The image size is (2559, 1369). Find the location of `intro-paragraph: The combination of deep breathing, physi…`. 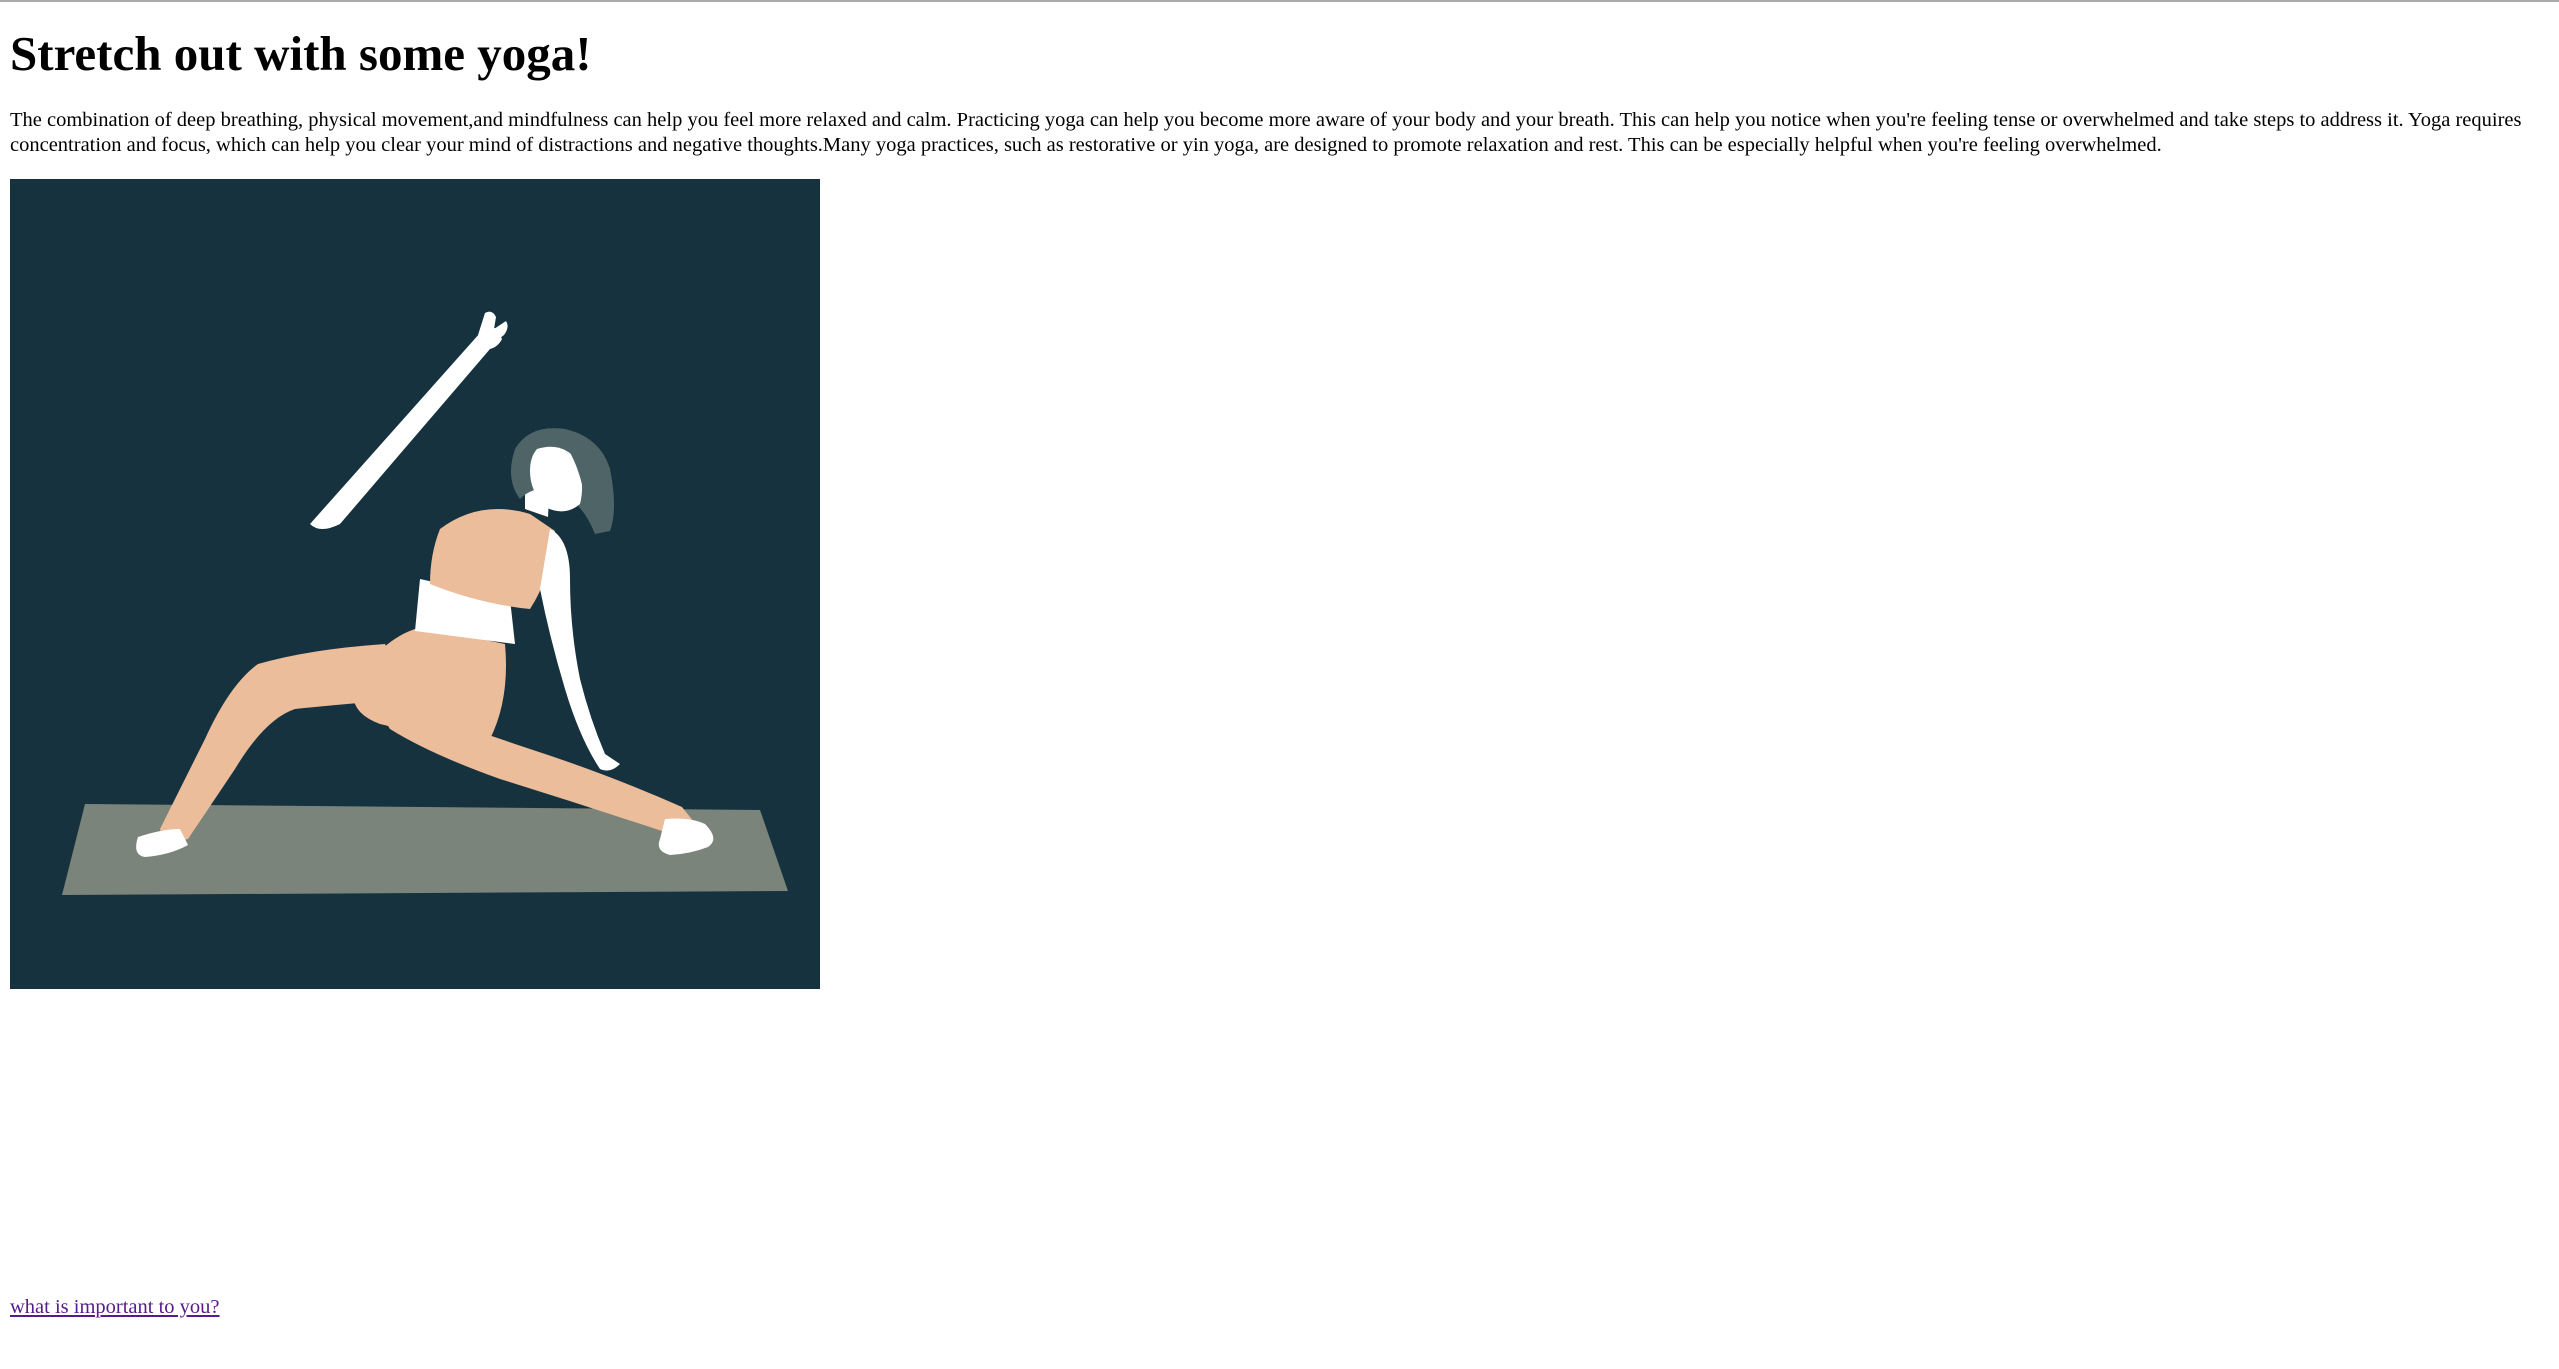

intro-paragraph: The combination of deep breathing, physi… is located at coordinates (1266, 132).